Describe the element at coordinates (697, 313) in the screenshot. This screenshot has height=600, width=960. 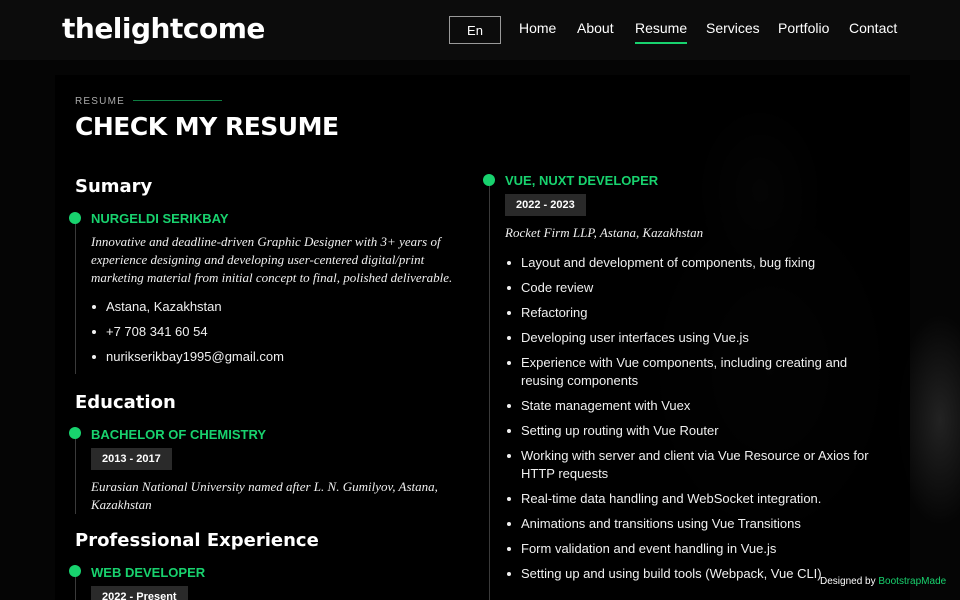
I see `duty-item: Refactoring` at that location.